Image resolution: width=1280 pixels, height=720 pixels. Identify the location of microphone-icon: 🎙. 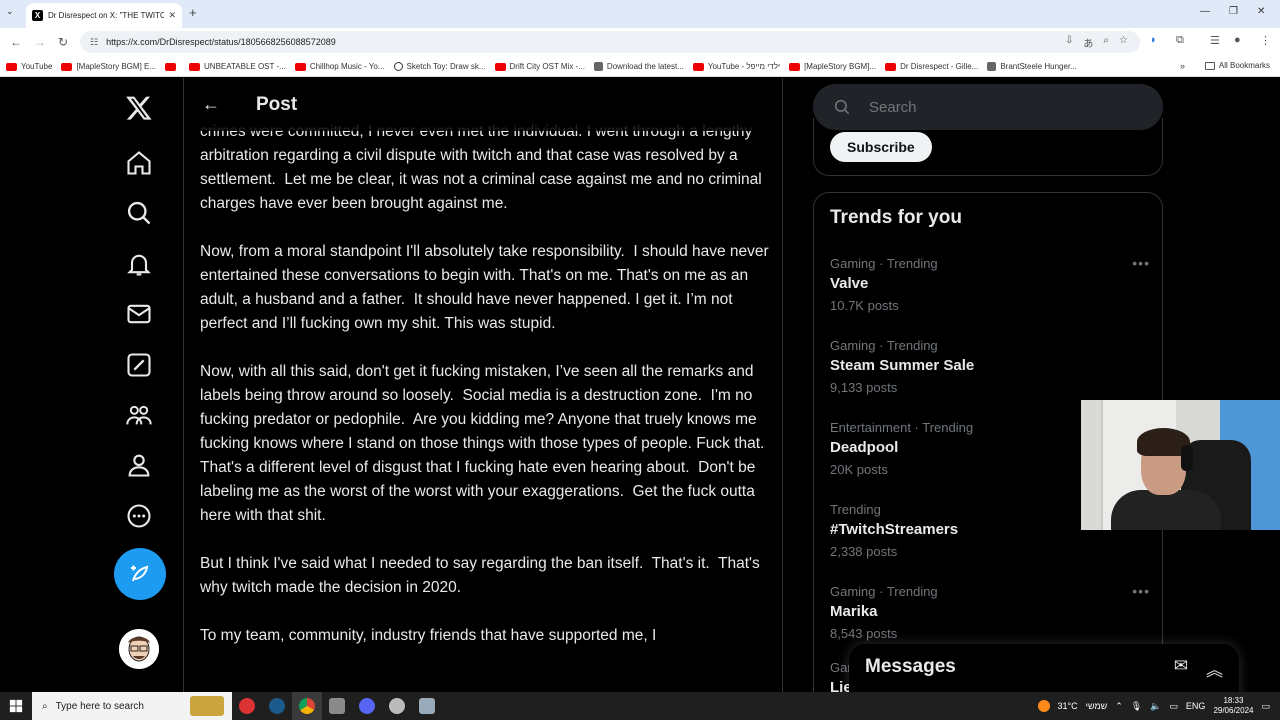
(1136, 706).